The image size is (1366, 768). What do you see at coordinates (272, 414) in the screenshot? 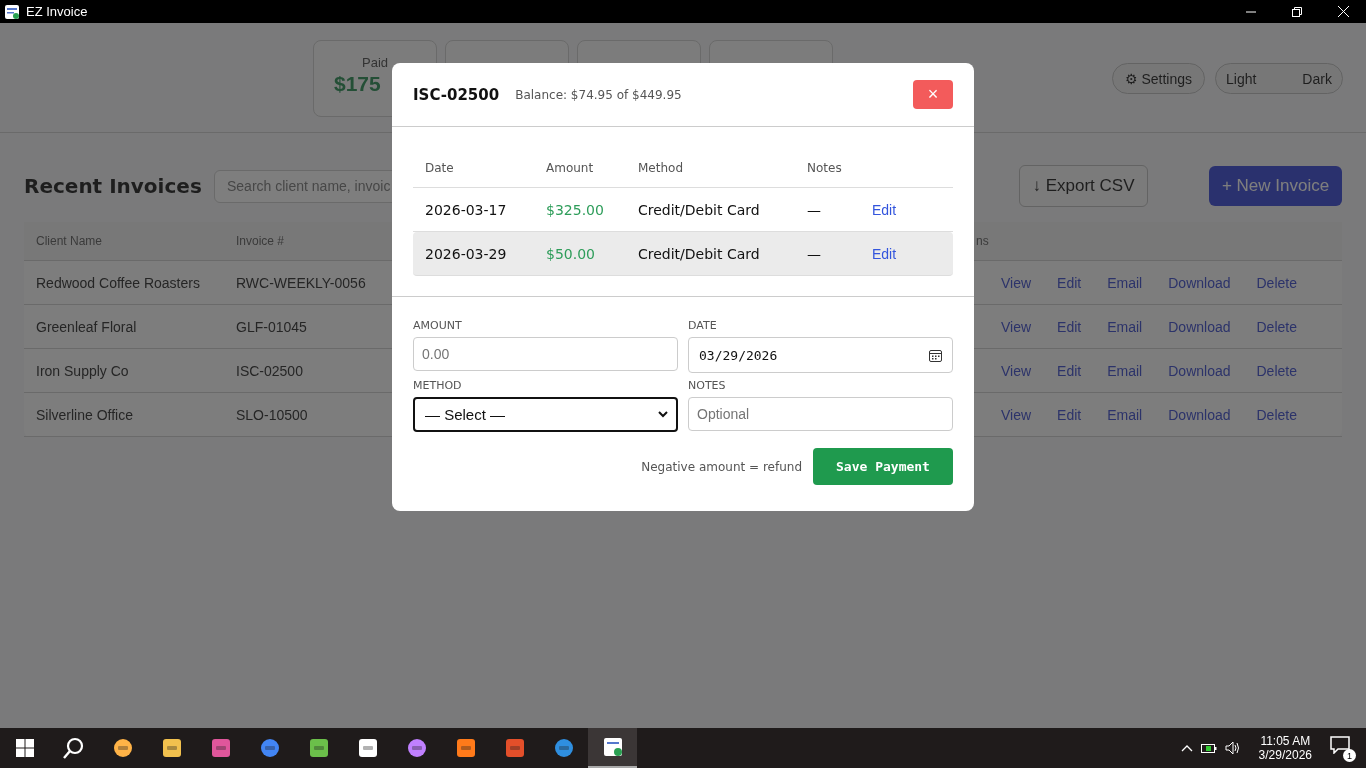
I see `table-cell-text: SLO-10500` at bounding box center [272, 414].